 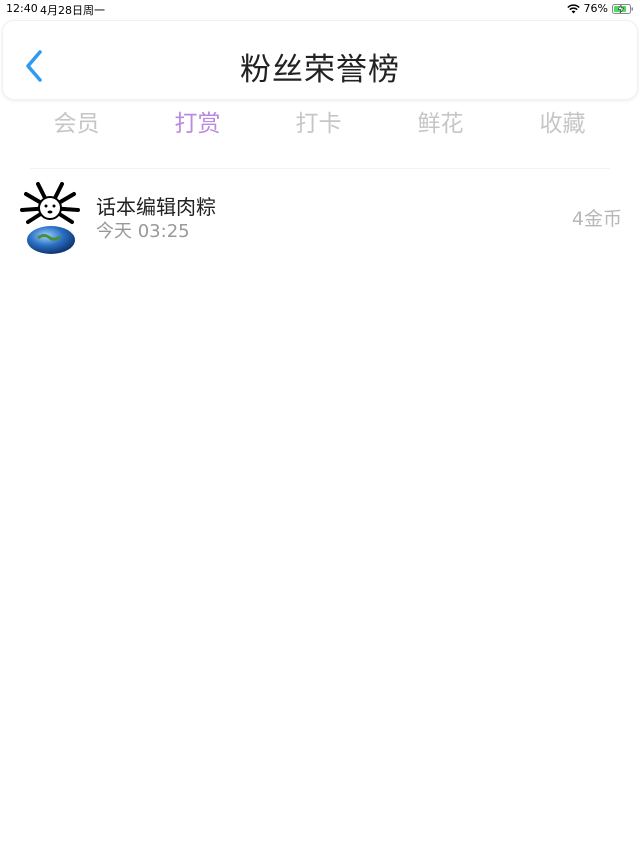 What do you see at coordinates (197, 121) in the screenshot?
I see `tab-tips: 打赏` at bounding box center [197, 121].